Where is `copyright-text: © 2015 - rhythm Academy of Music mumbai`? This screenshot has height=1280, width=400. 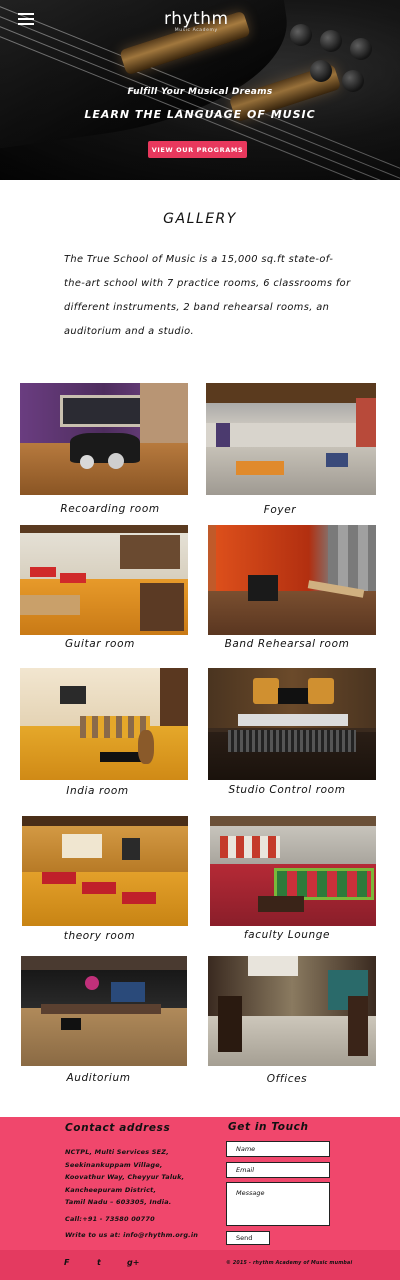 copyright-text: © 2015 - rhythm Academy of Music mumbai is located at coordinates (289, 1263).